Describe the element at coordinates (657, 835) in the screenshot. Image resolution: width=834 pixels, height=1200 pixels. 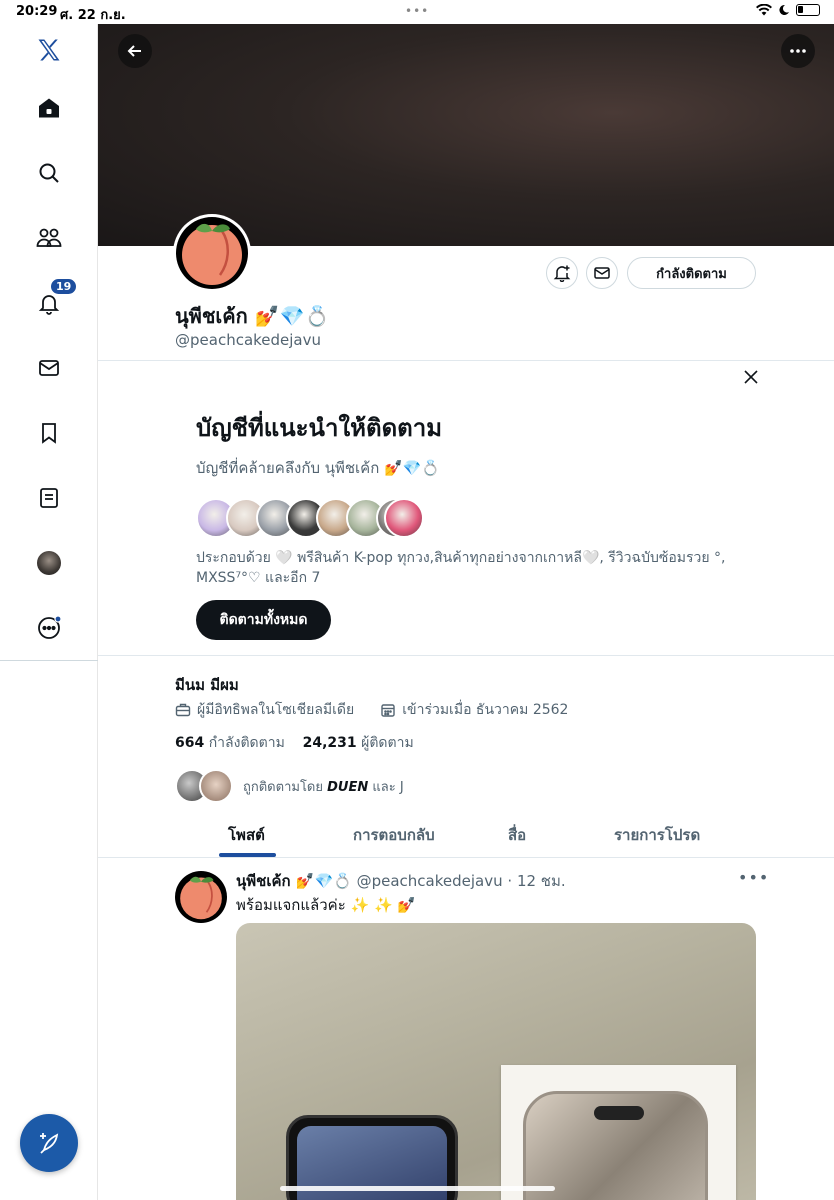
I see `tab-likes: รายการโปรด` at that location.